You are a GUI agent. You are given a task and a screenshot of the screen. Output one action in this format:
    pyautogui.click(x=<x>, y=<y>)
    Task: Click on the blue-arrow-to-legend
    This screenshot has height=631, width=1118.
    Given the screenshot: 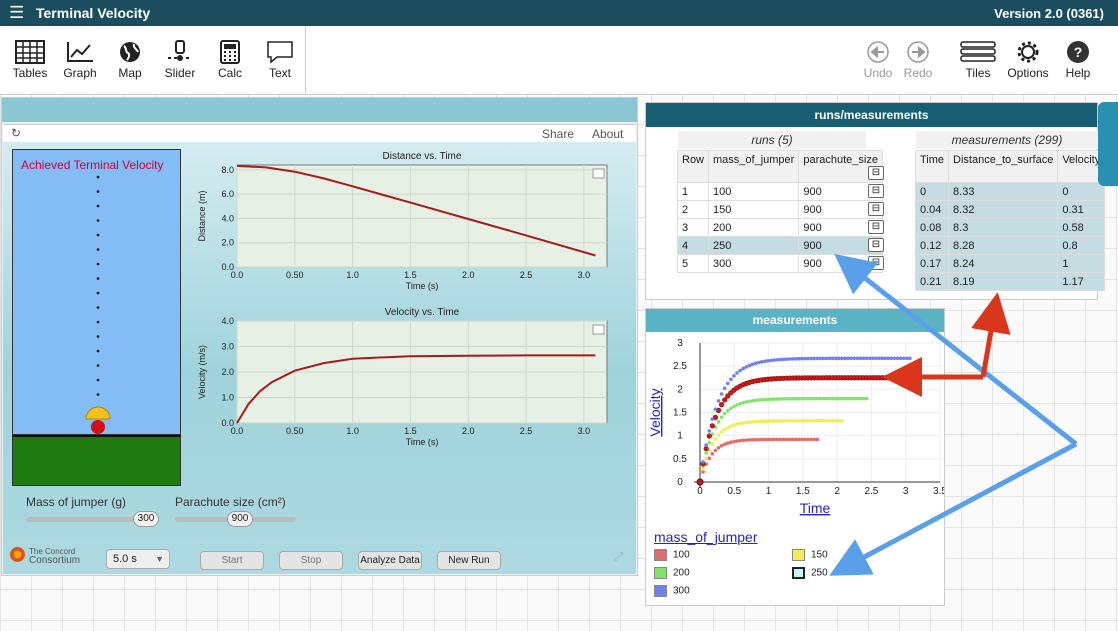 What is the action you would take?
    pyautogui.click(x=953, y=508)
    